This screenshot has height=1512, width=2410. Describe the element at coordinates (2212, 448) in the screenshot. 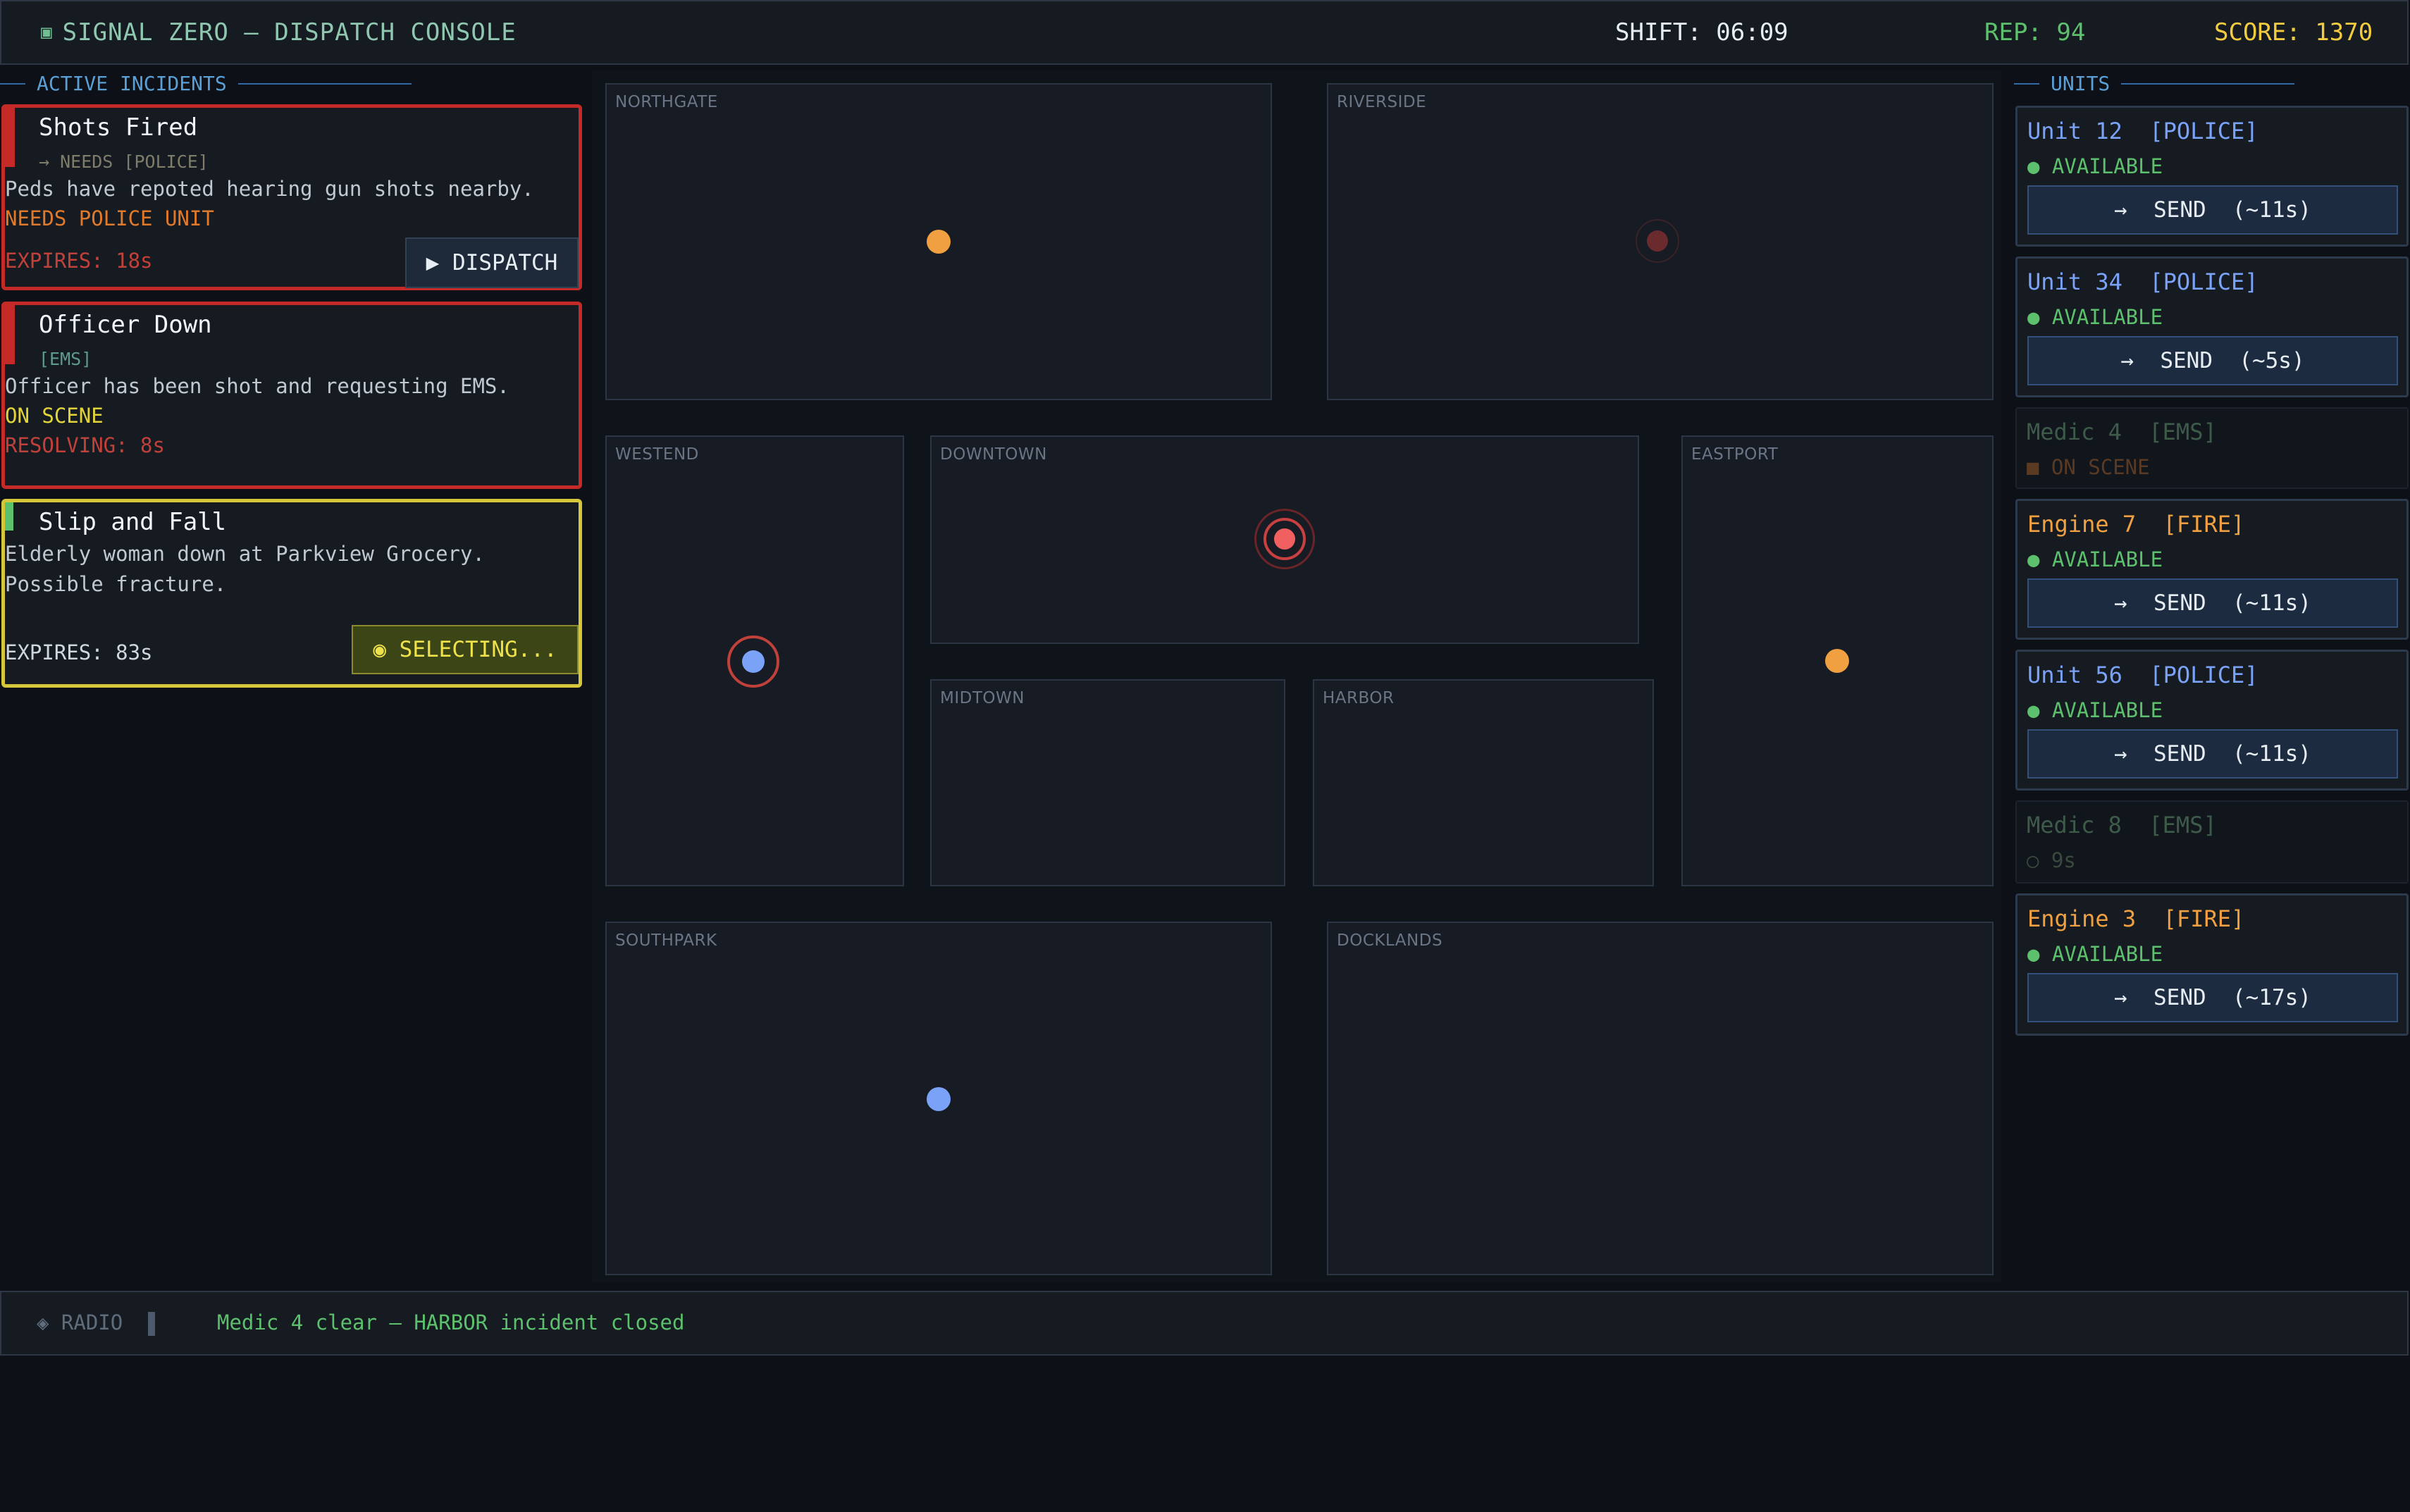

I see `unit-card-medic-4: Medic 4 [EMS] ■ ON SCENE` at that location.